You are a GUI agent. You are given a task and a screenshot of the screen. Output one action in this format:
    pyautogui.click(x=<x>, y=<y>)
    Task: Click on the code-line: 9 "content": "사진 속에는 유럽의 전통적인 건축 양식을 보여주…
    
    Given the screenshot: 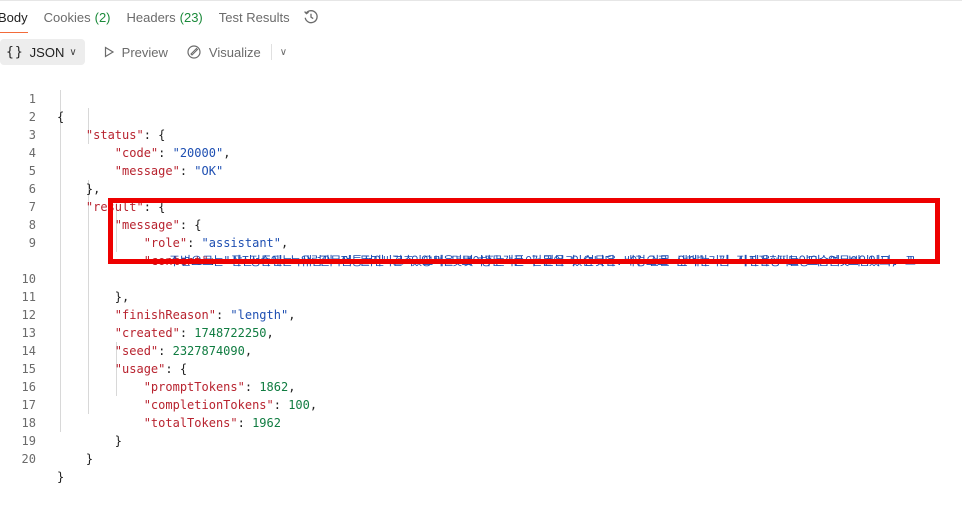 What is the action you would take?
    pyautogui.click(x=481, y=242)
    